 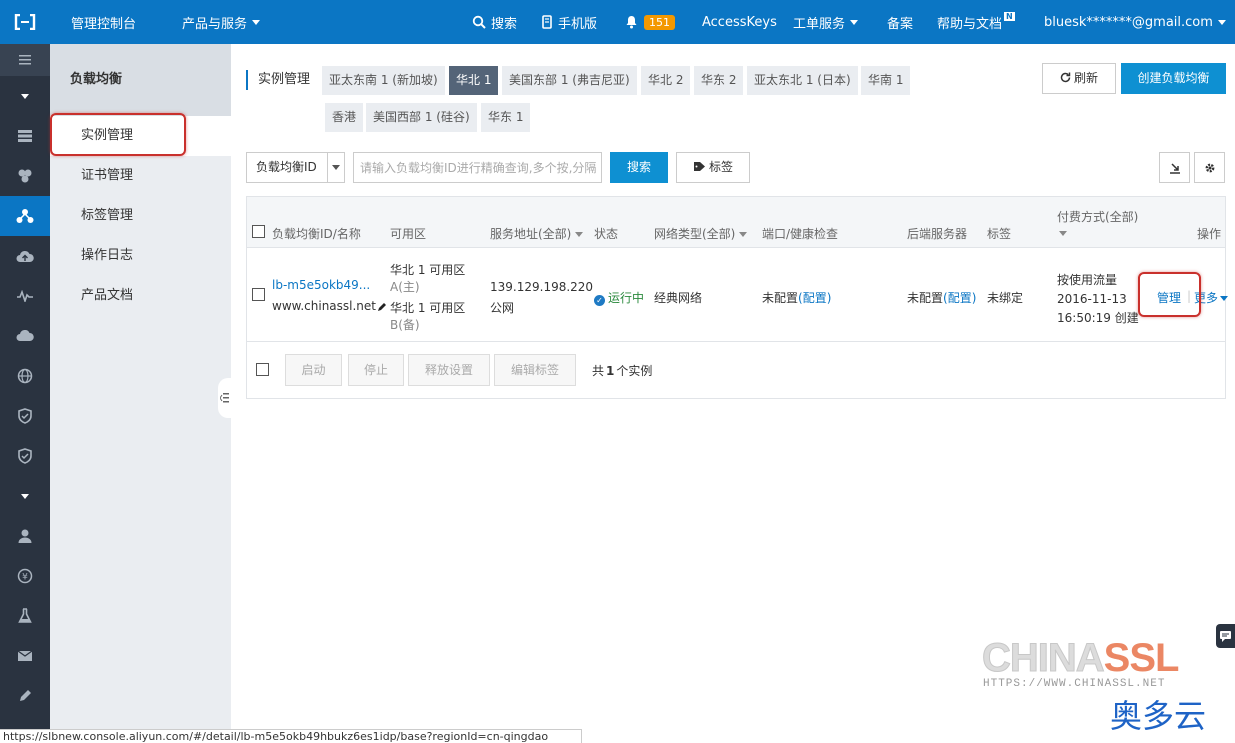 What do you see at coordinates (25, 296) in the screenshot?
I see `rail-item-monitor` at bounding box center [25, 296].